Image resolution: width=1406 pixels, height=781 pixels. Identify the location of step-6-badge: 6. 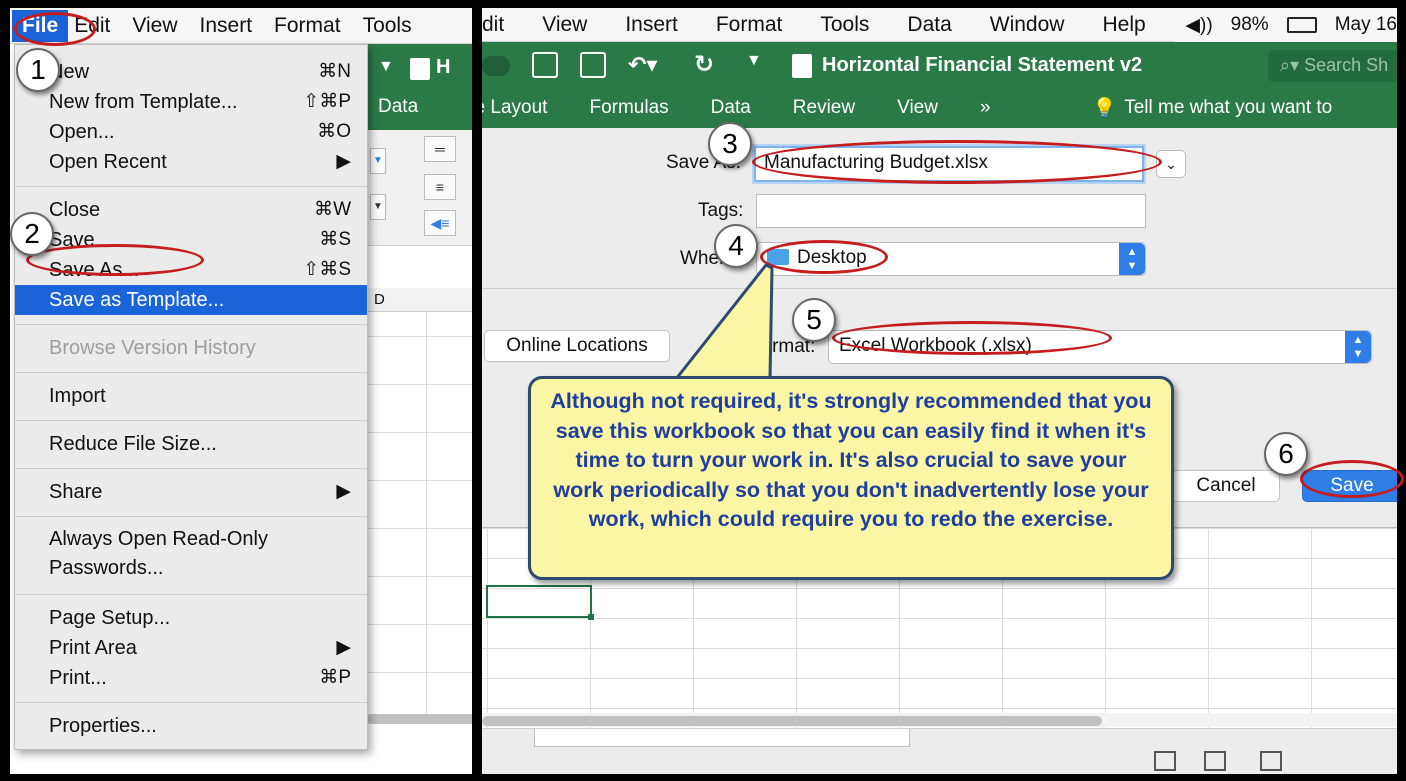
(1286, 454).